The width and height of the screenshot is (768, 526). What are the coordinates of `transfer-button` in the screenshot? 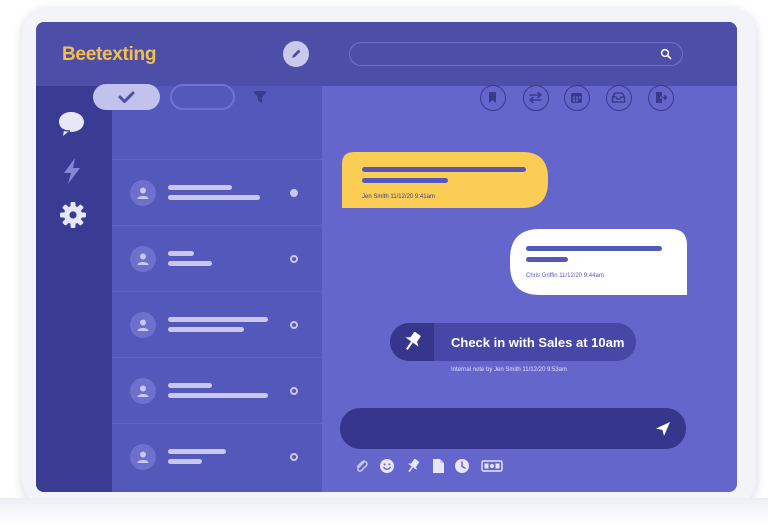 It's located at (536, 98).